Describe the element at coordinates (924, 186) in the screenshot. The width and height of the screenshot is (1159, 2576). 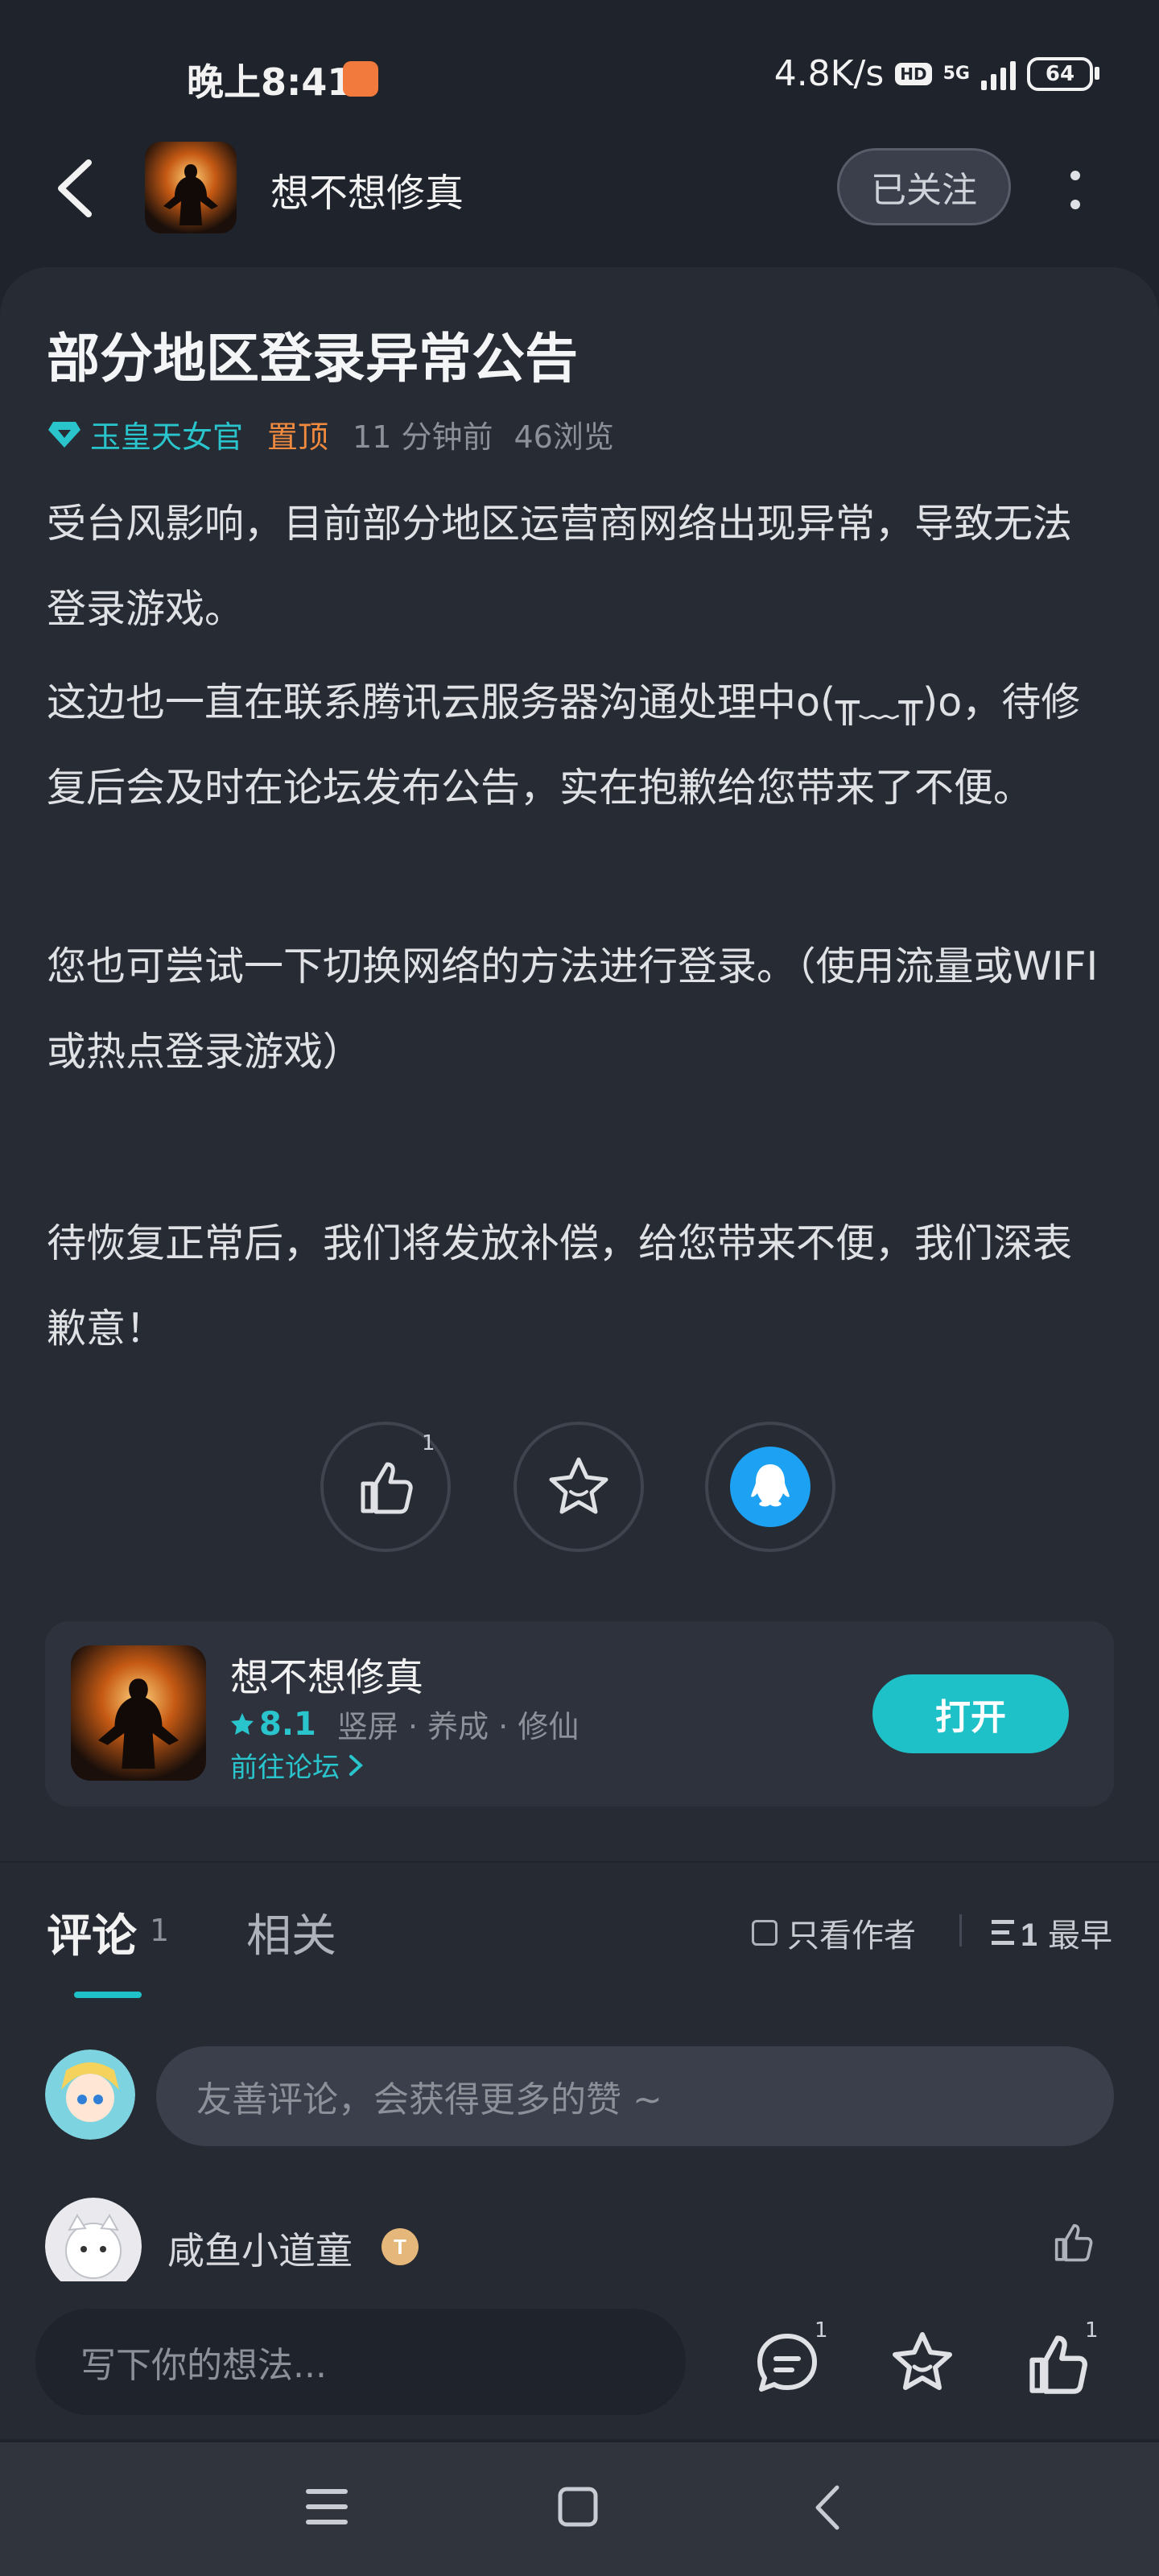
I see `follow-button: 已关注` at that location.